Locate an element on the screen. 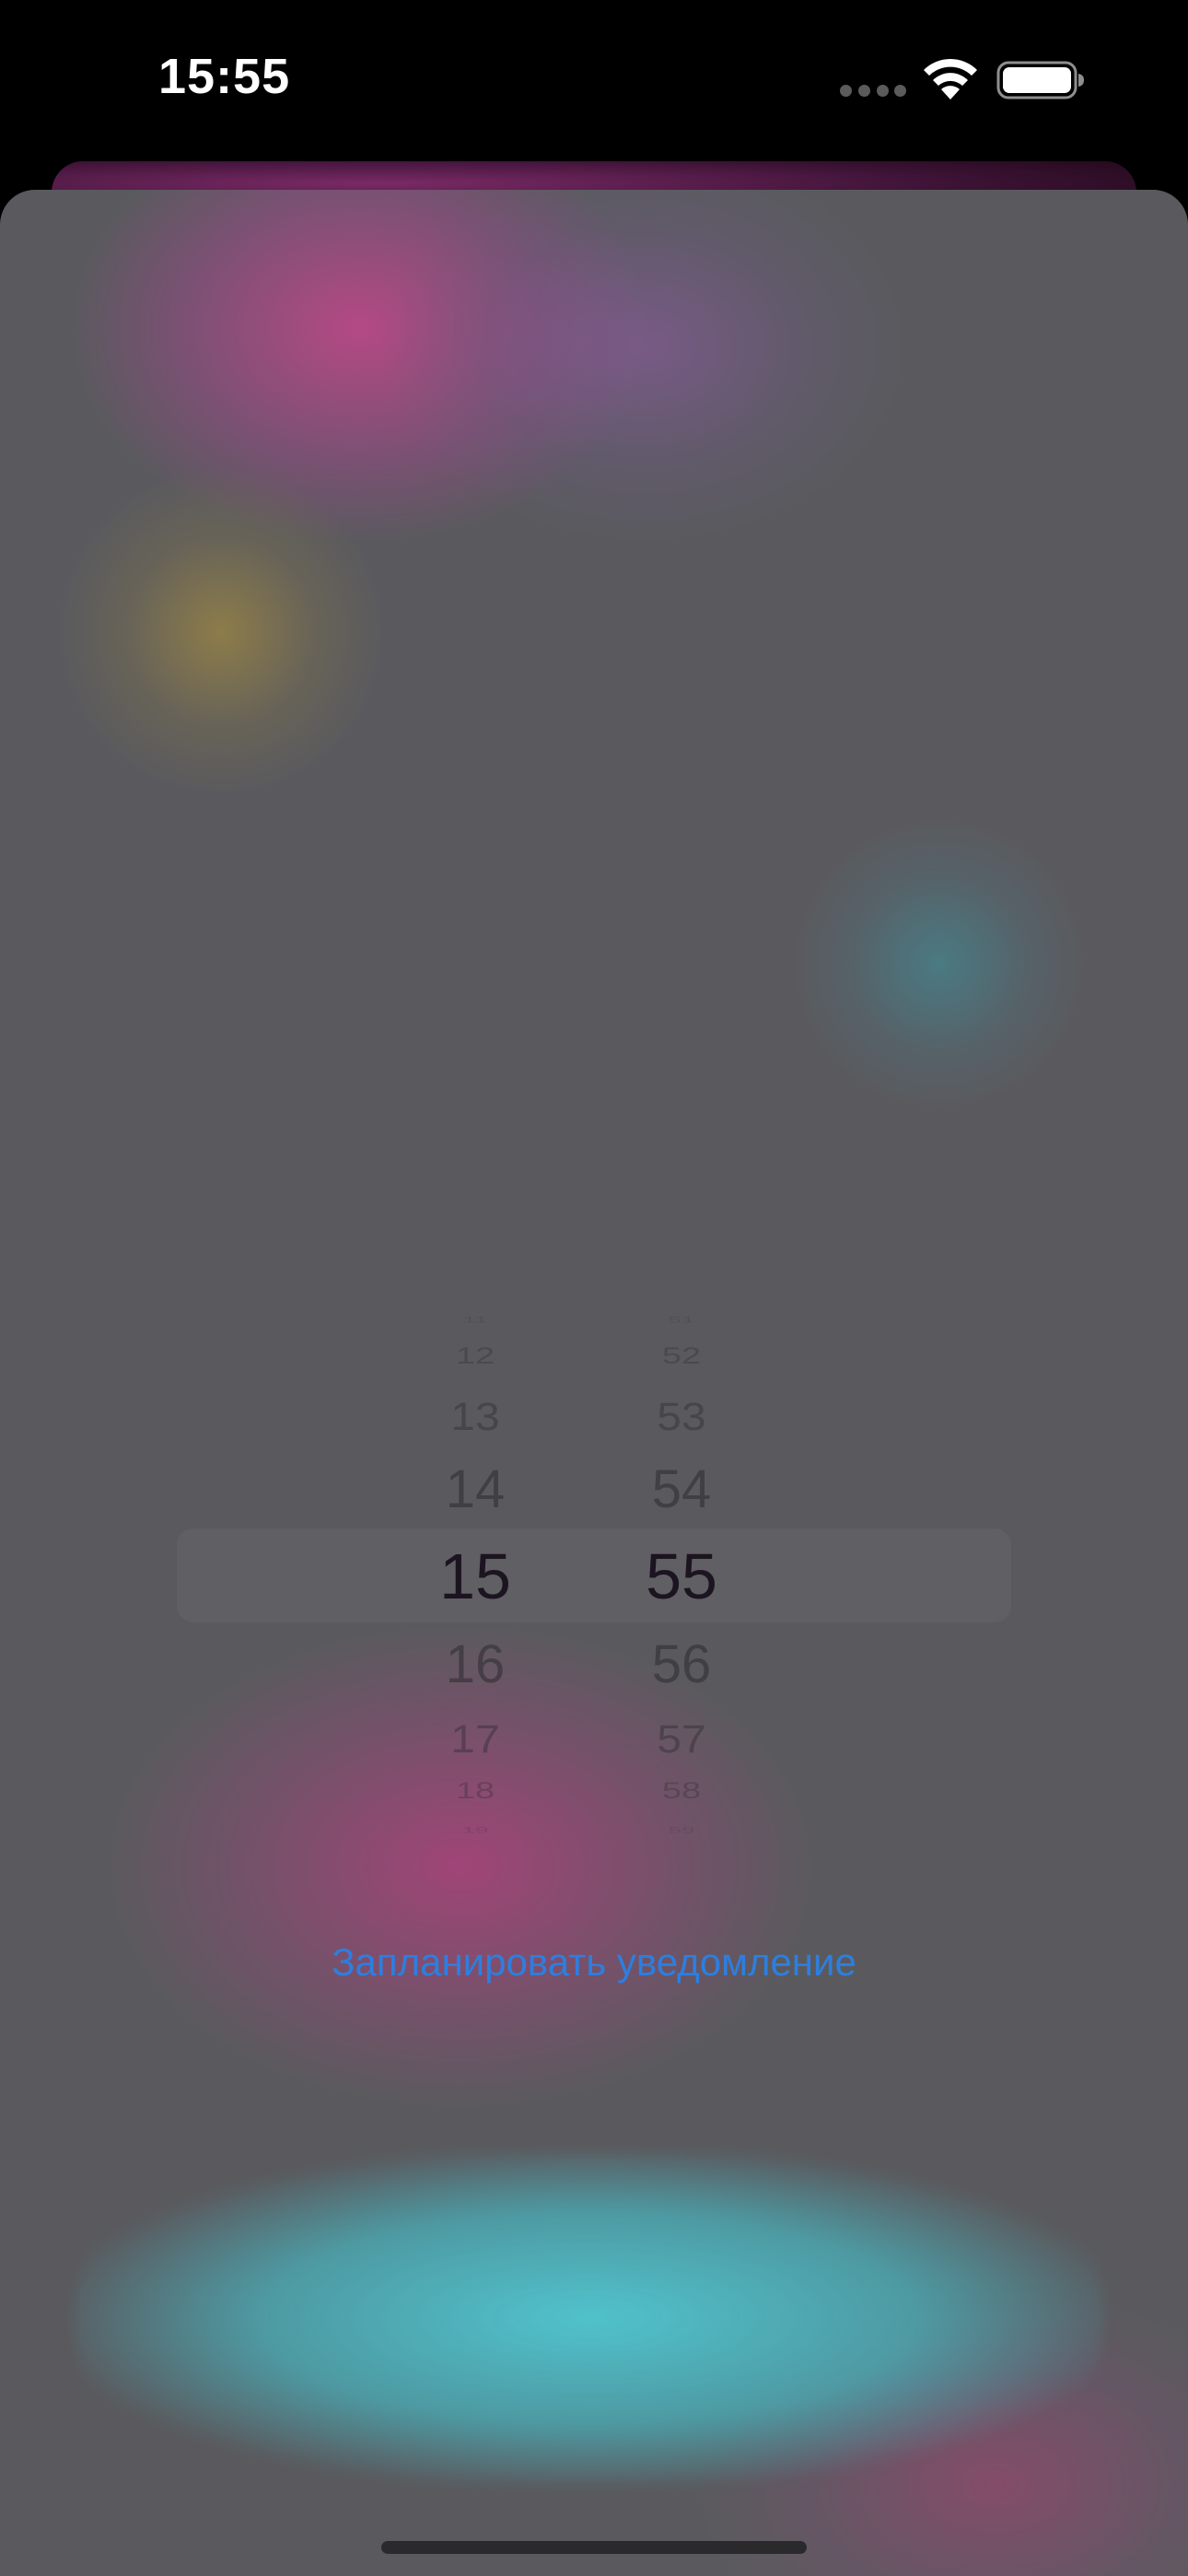  minute-wheel: 51 52 53 54 55 56 57 58 59 is located at coordinates (681, 1572).